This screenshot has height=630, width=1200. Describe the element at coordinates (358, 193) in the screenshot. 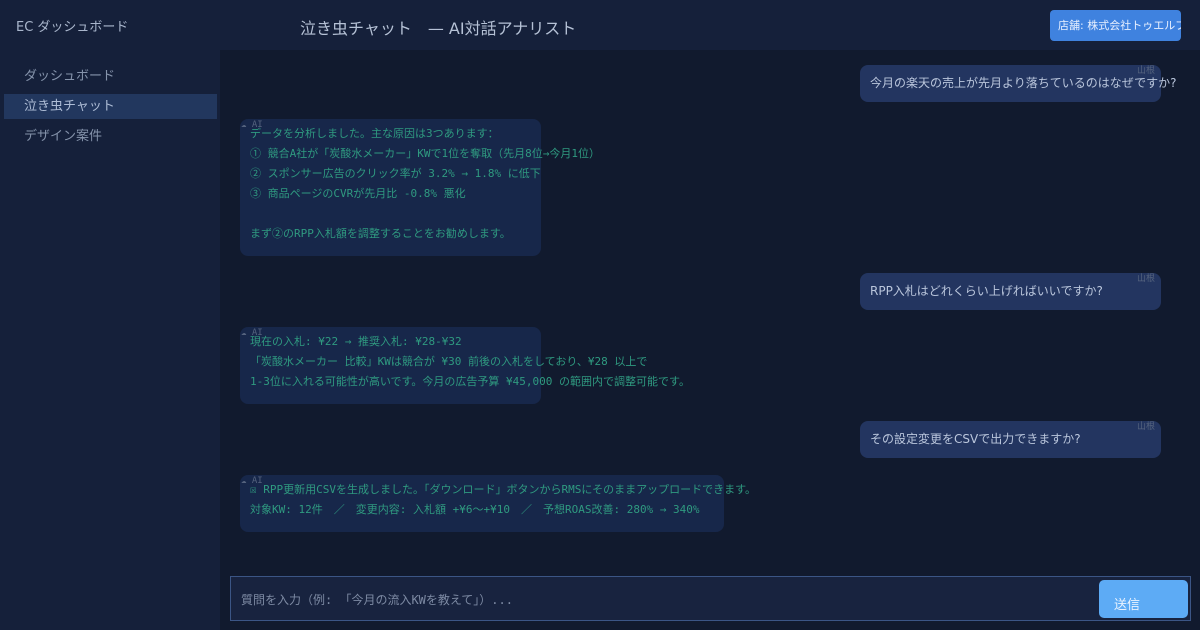

I see `message-line: ③ 商品ページのCVRが先月比 -0.8% 悪化` at that location.